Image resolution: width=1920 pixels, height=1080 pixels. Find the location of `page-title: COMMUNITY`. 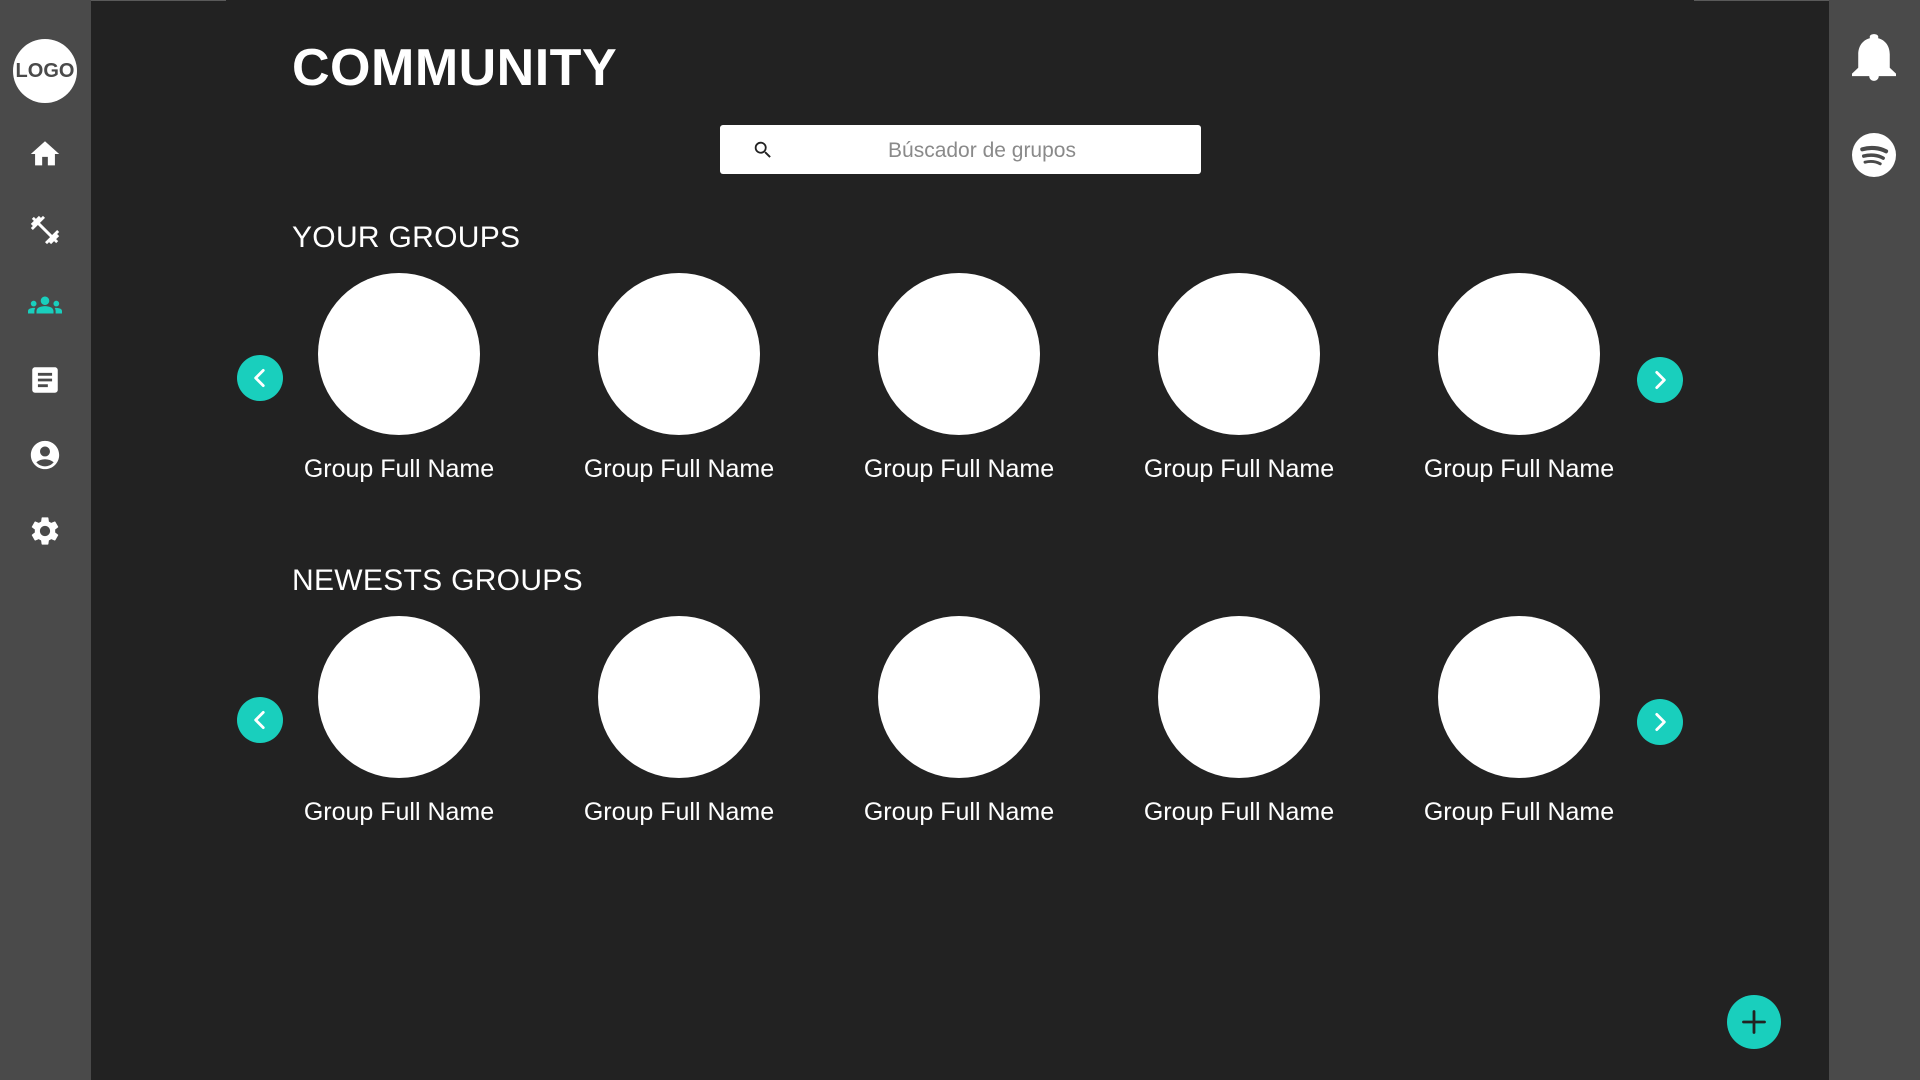

page-title: COMMUNITY is located at coordinates (455, 68).